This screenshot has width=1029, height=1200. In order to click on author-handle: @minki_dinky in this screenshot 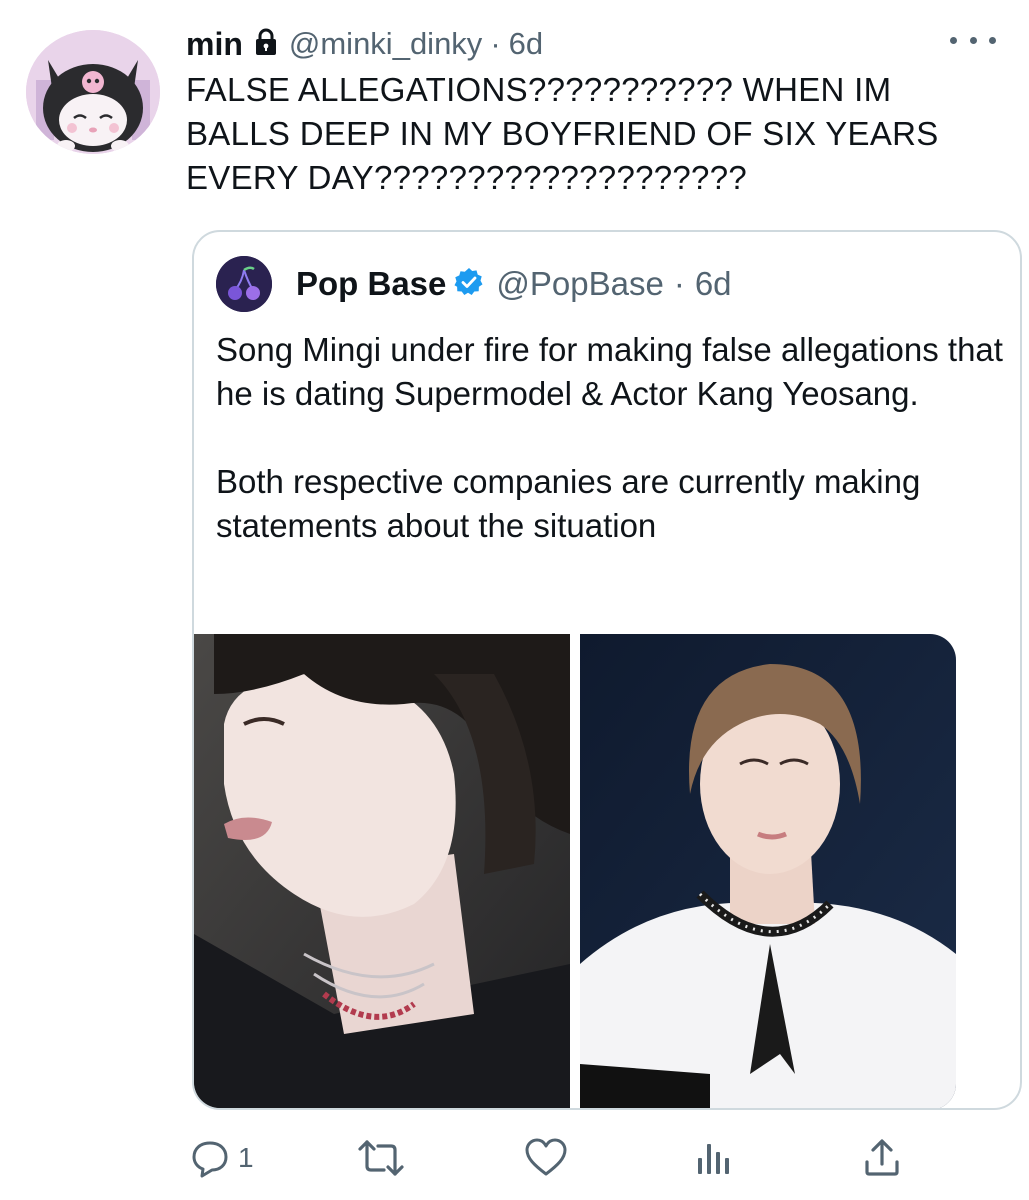, I will do `click(385, 44)`.